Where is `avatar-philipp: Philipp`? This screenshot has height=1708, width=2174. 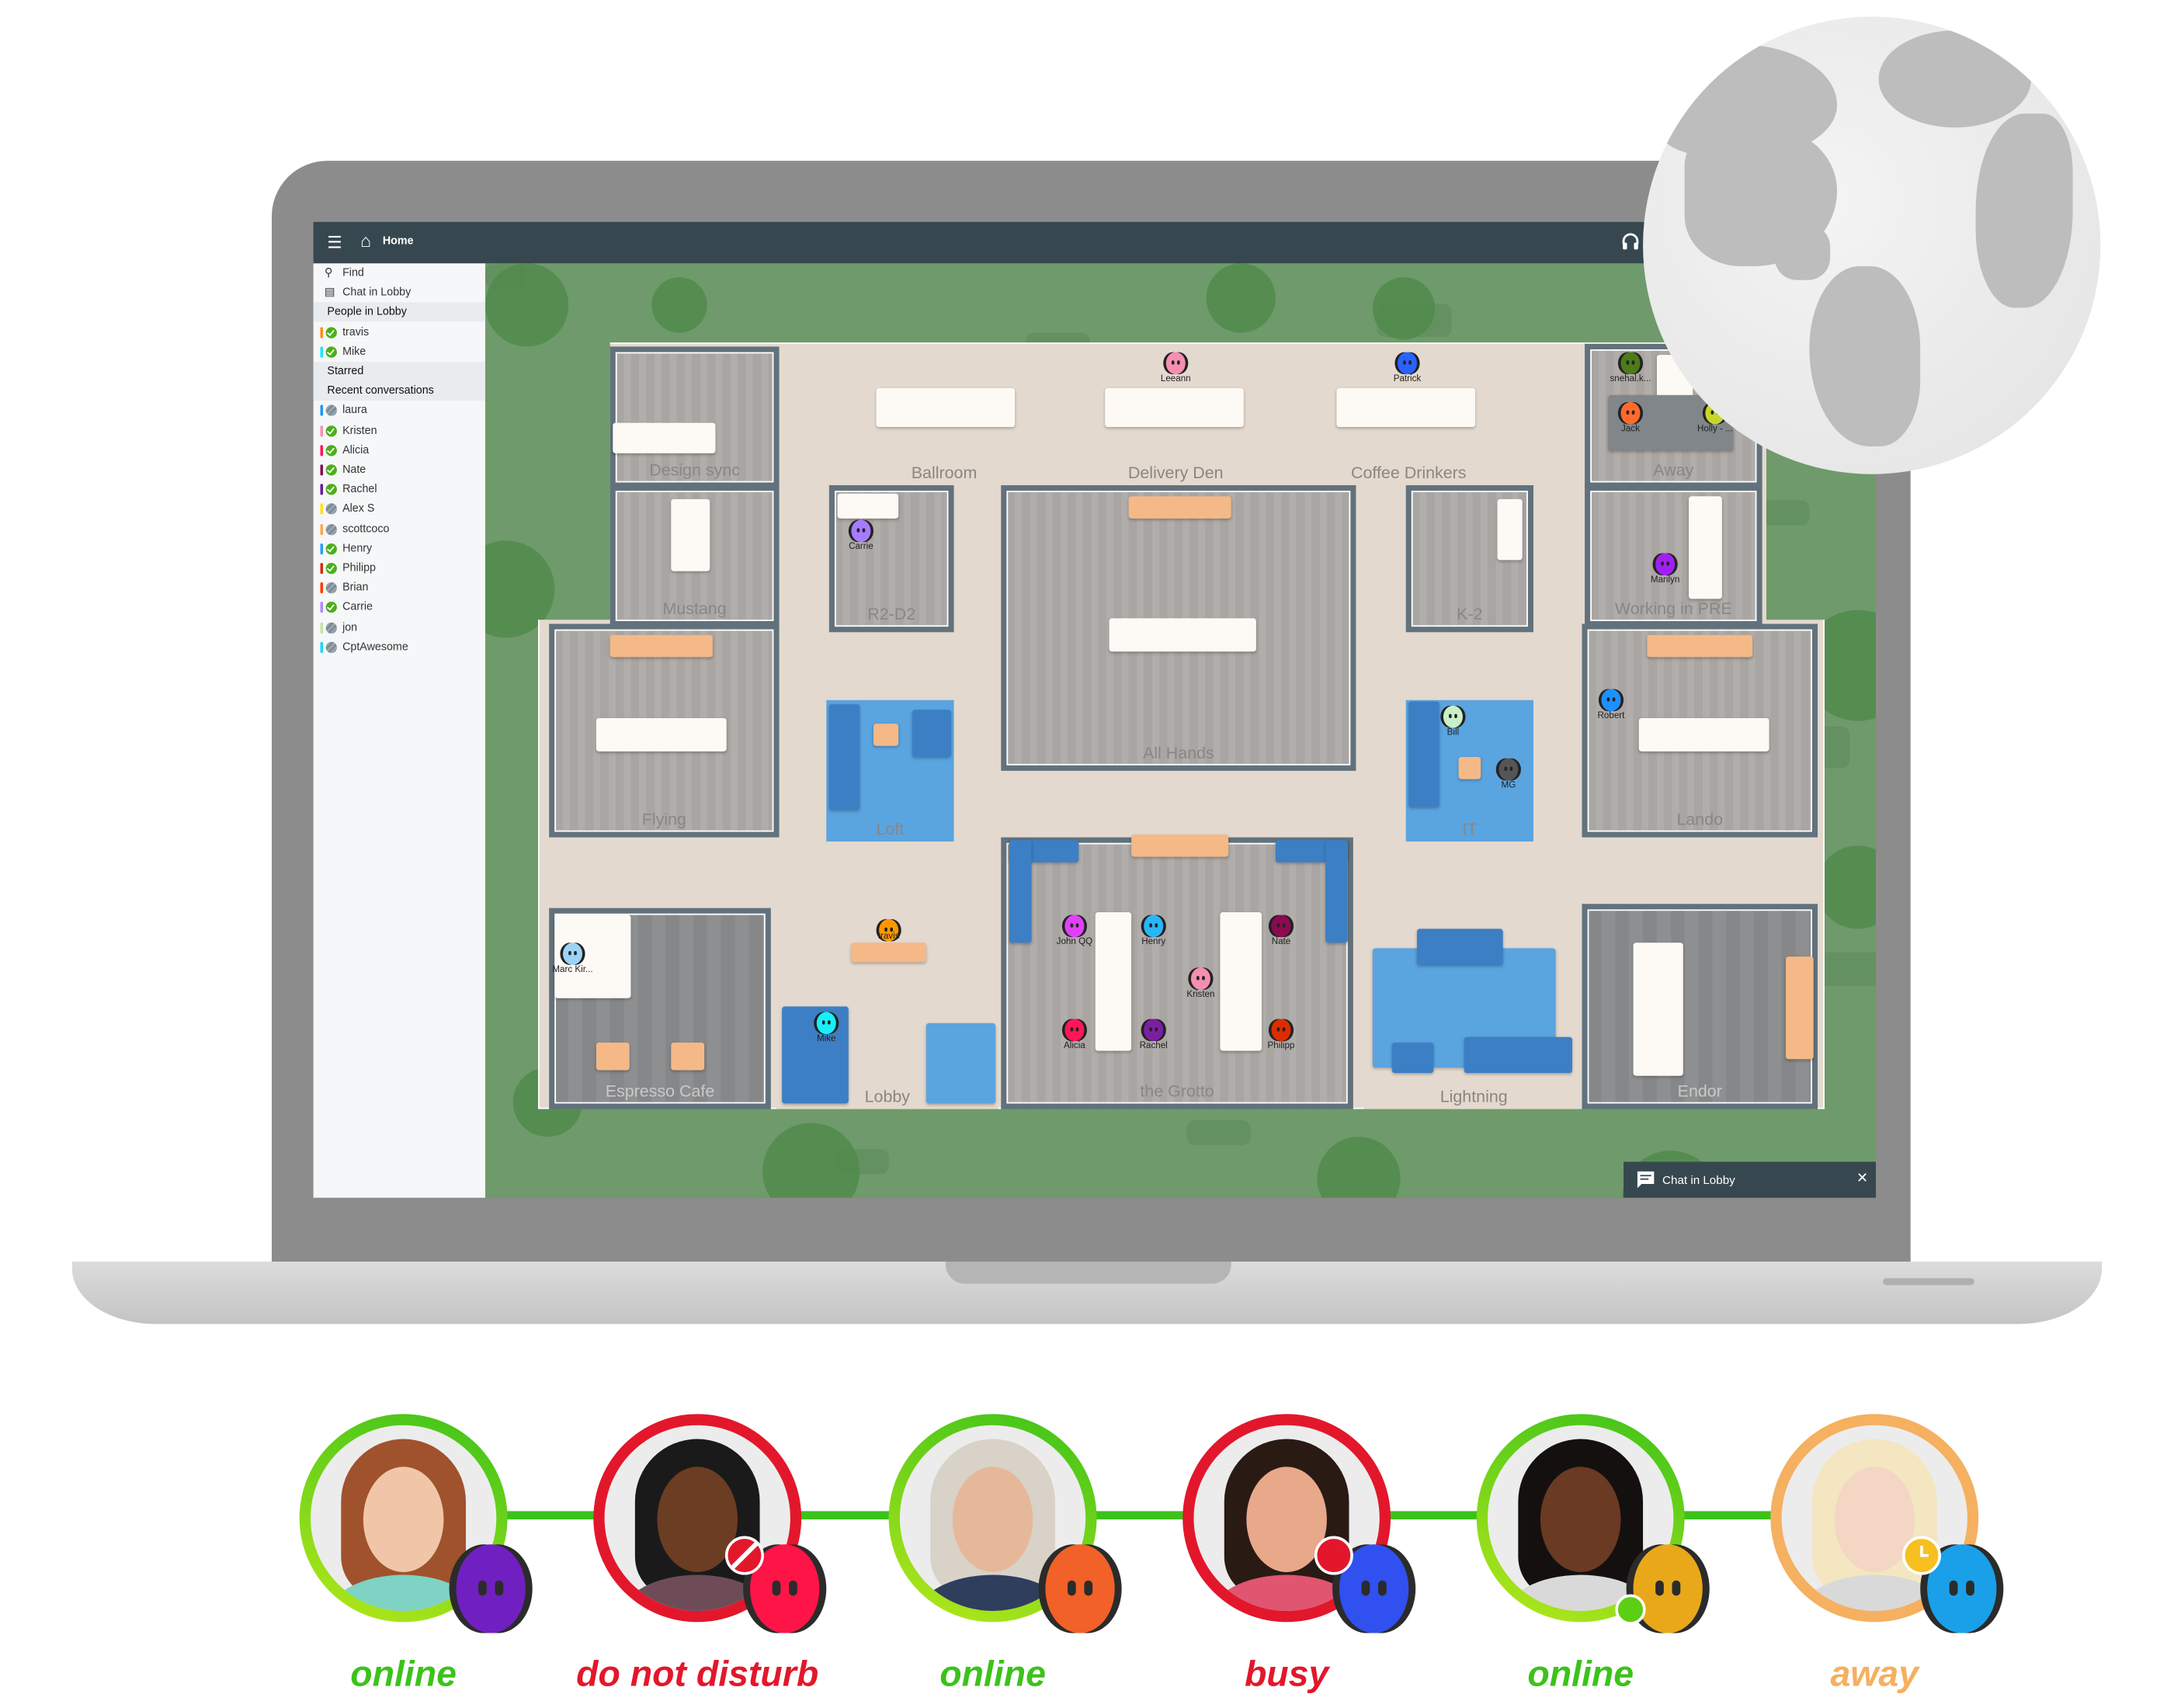
avatar-philipp: Philipp is located at coordinates (1281, 1034).